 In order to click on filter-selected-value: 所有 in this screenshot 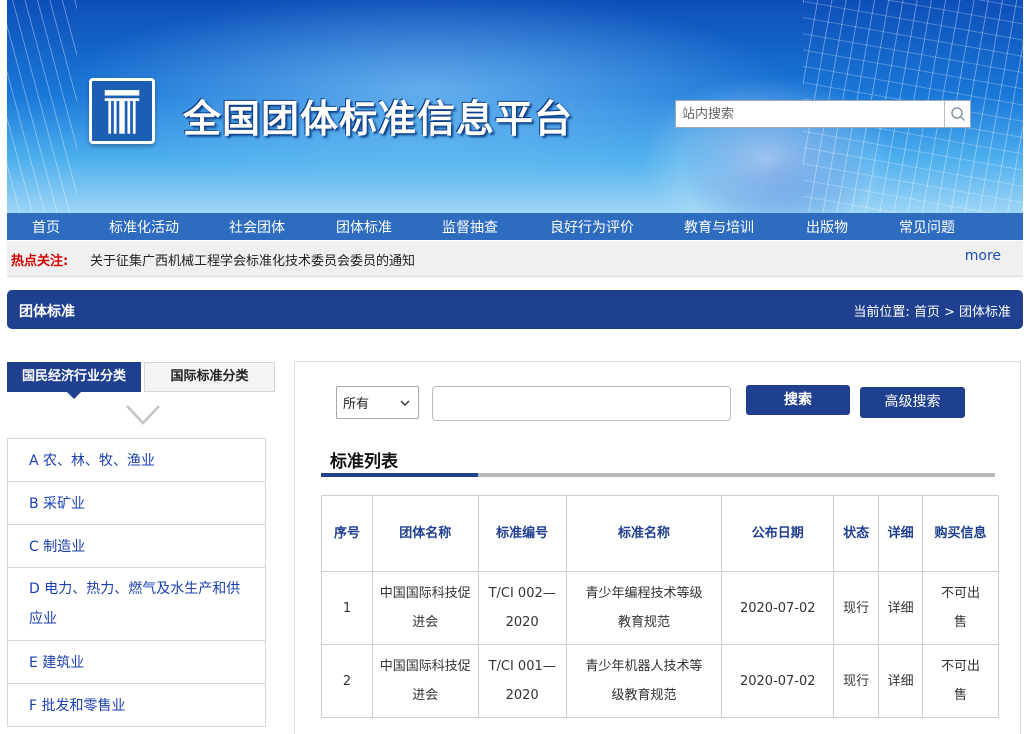, I will do `click(356, 404)`.